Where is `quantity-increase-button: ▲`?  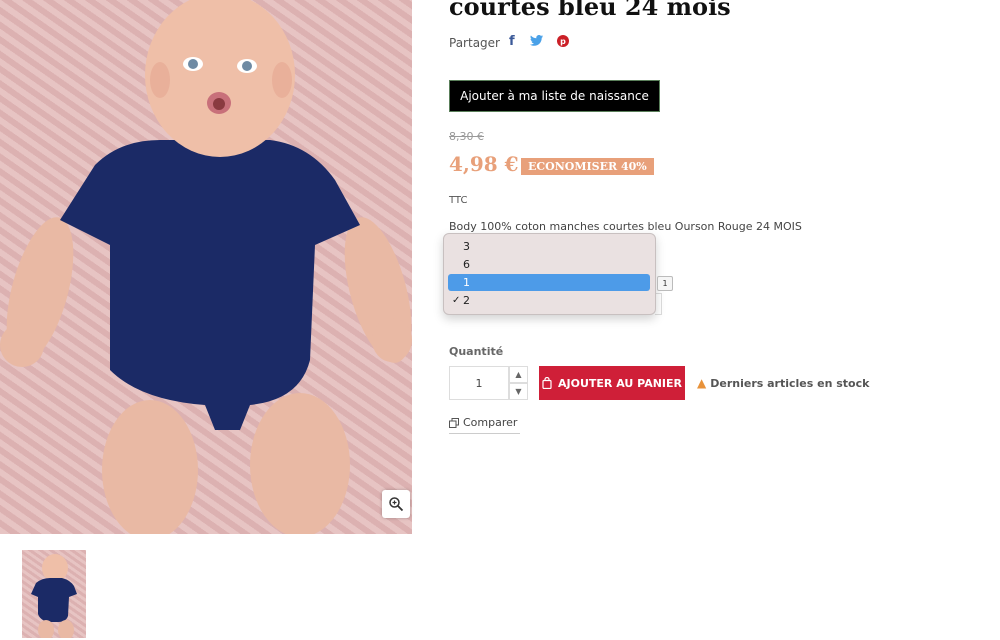 quantity-increase-button: ▲ is located at coordinates (518, 374).